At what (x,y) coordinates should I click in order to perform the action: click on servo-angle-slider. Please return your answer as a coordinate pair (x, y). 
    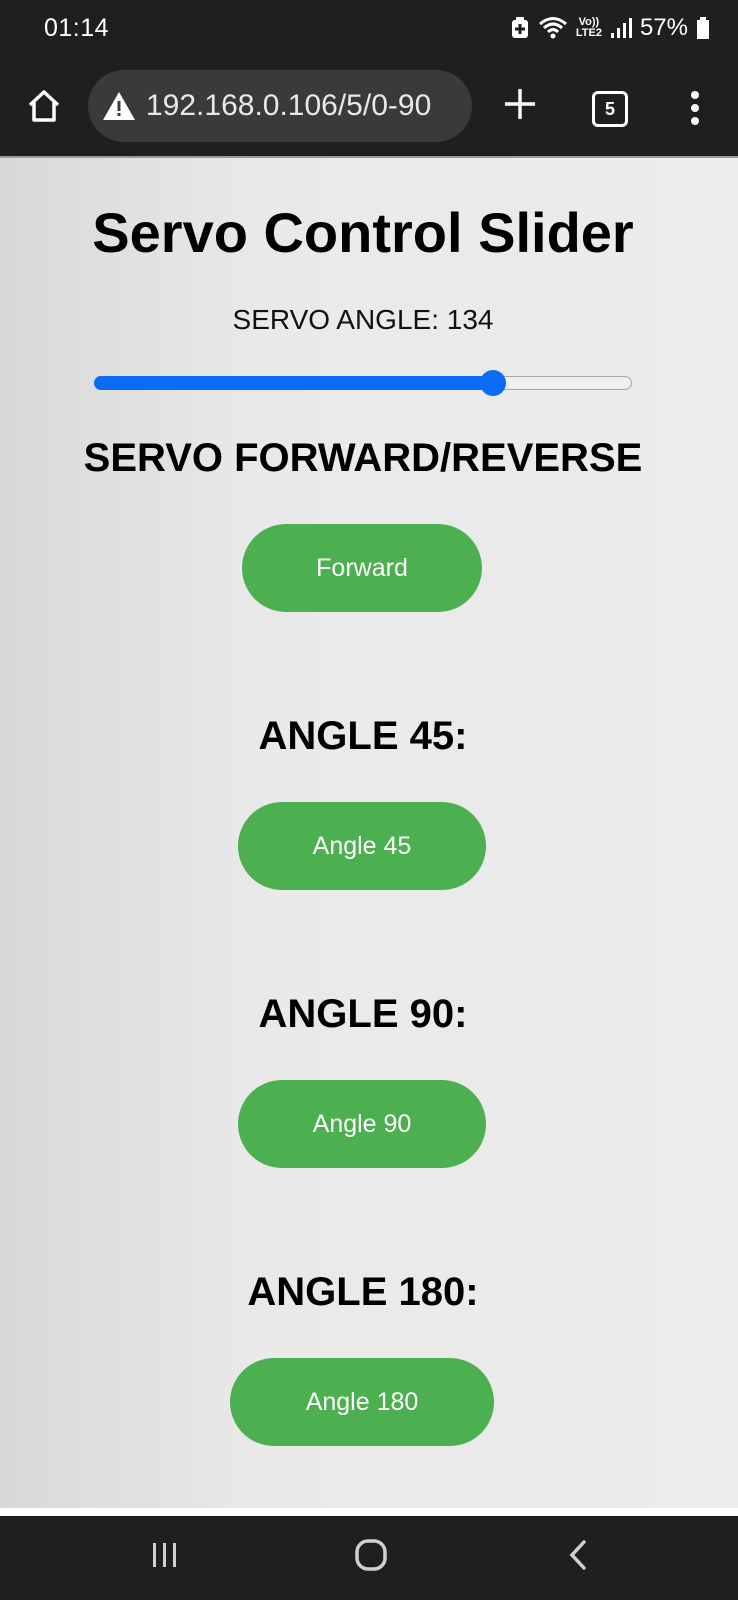
    Looking at the image, I should click on (363, 383).